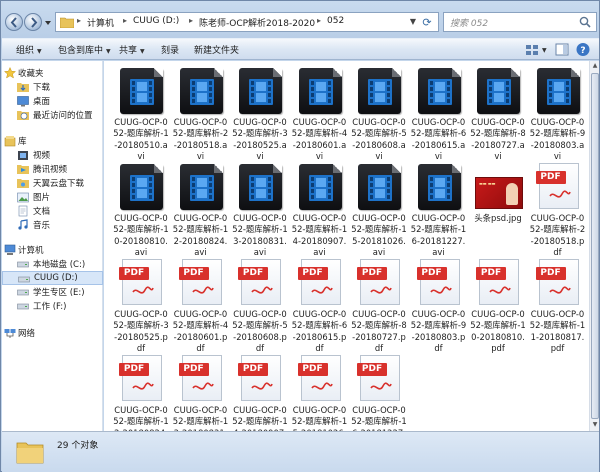 This screenshot has height=472, width=600. Describe the element at coordinates (52, 169) in the screenshot. I see `nav-tencent-video: 腾讯视频` at that location.